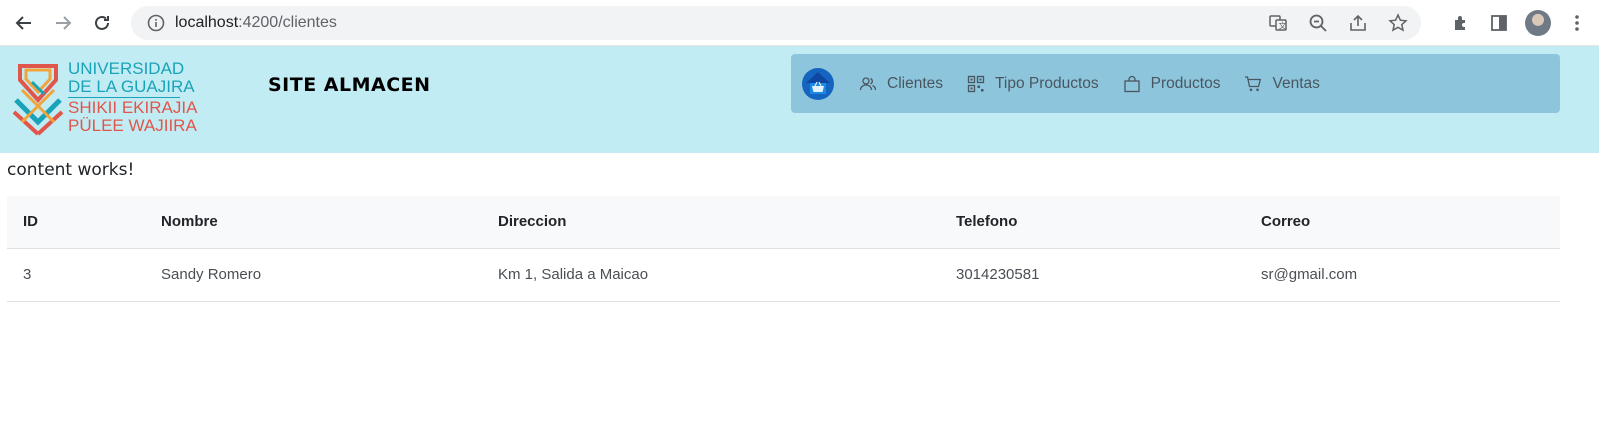 Image resolution: width=1599 pixels, height=429 pixels. What do you see at coordinates (189, 222) in the screenshot?
I see `column-header-nombre: Nombre` at bounding box center [189, 222].